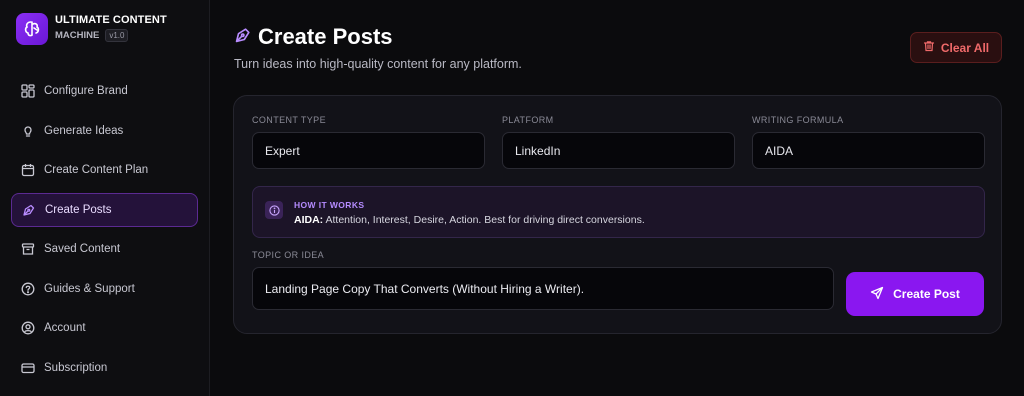 This screenshot has height=396, width=1024. Describe the element at coordinates (877, 294) in the screenshot. I see `send-icon` at that location.